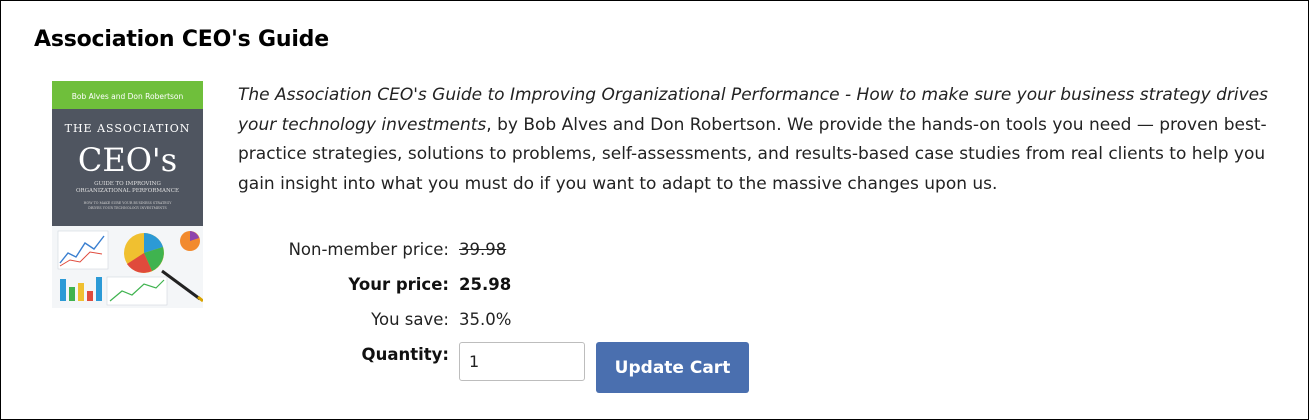 Image resolution: width=1309 pixels, height=420 pixels. Describe the element at coordinates (405, 354) in the screenshot. I see `quantity-label: Quantity:` at that location.